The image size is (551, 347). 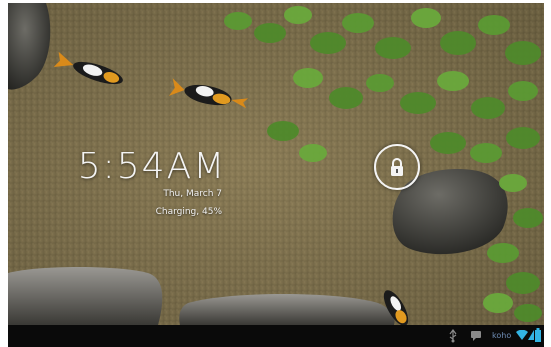 What do you see at coordinates (522, 335) in the screenshot?
I see `wifi-icon` at bounding box center [522, 335].